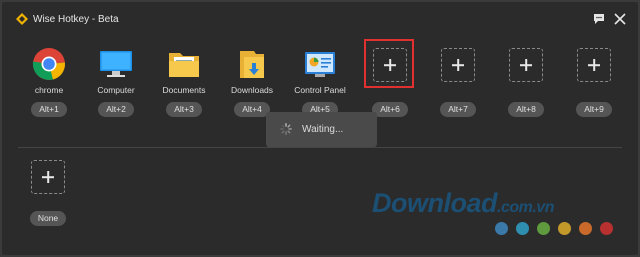 This screenshot has width=640, height=257. What do you see at coordinates (463, 203) in the screenshot?
I see `watermark-logo: Download.com.vn` at bounding box center [463, 203].